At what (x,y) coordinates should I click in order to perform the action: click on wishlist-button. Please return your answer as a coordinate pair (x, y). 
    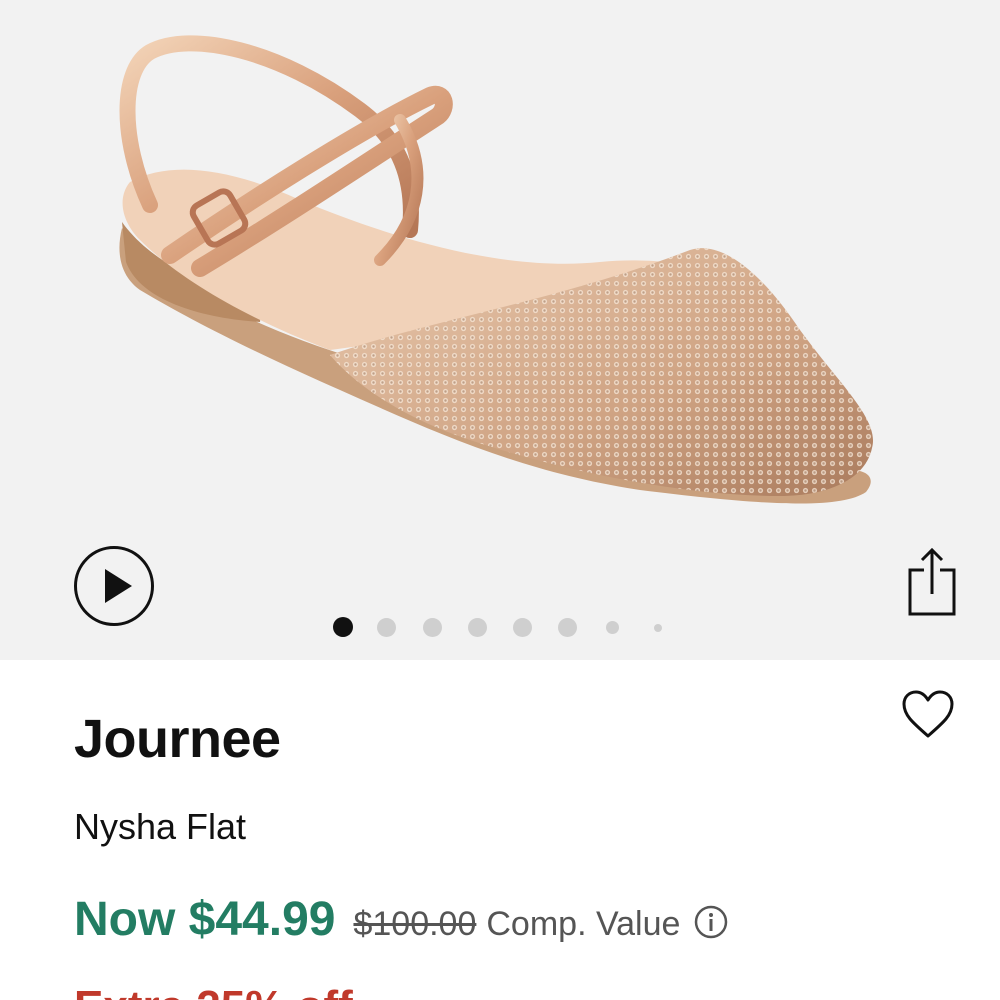
    Looking at the image, I should click on (928, 714).